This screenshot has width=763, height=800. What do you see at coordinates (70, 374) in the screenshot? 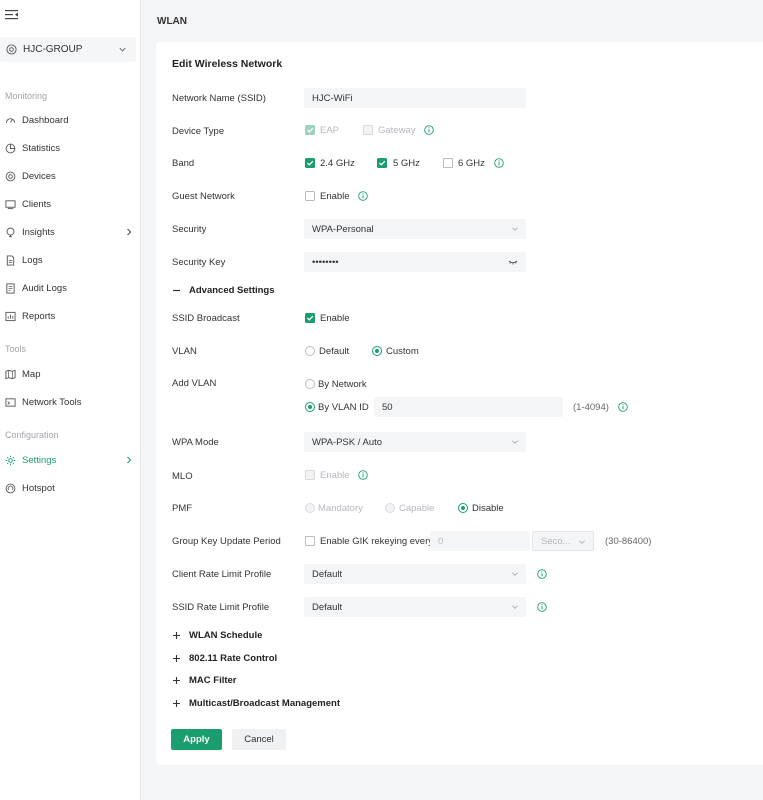
I see `nav-item-map: Map` at bounding box center [70, 374].